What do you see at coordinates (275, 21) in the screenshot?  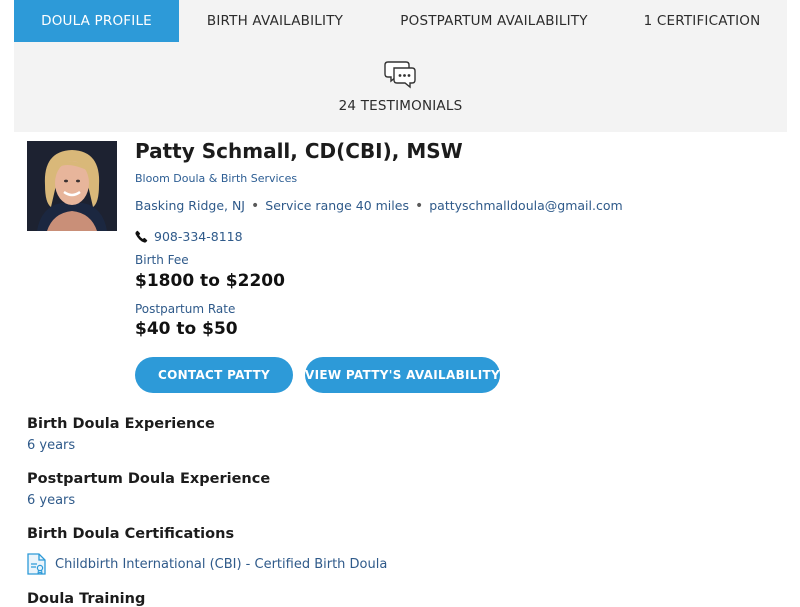 I see `tab-birth-availability: BIRTH AVAILABILITY` at bounding box center [275, 21].